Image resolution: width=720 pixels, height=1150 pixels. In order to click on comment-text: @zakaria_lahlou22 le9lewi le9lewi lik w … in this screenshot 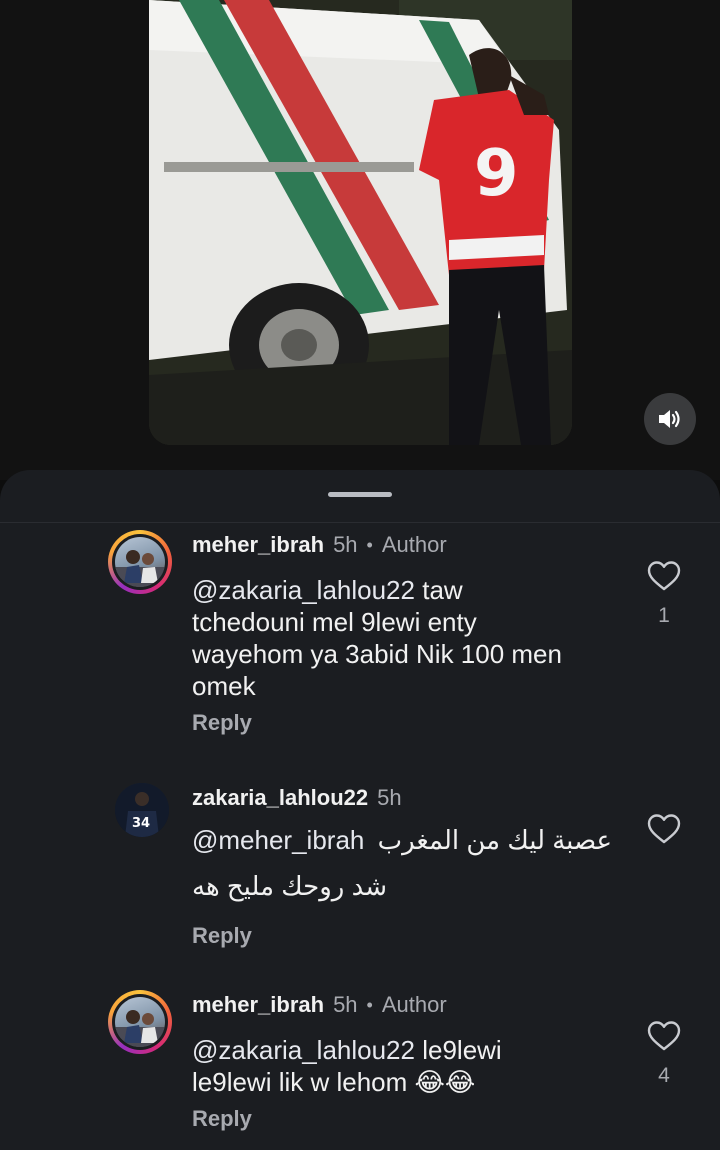, I will do `click(402, 1066)`.